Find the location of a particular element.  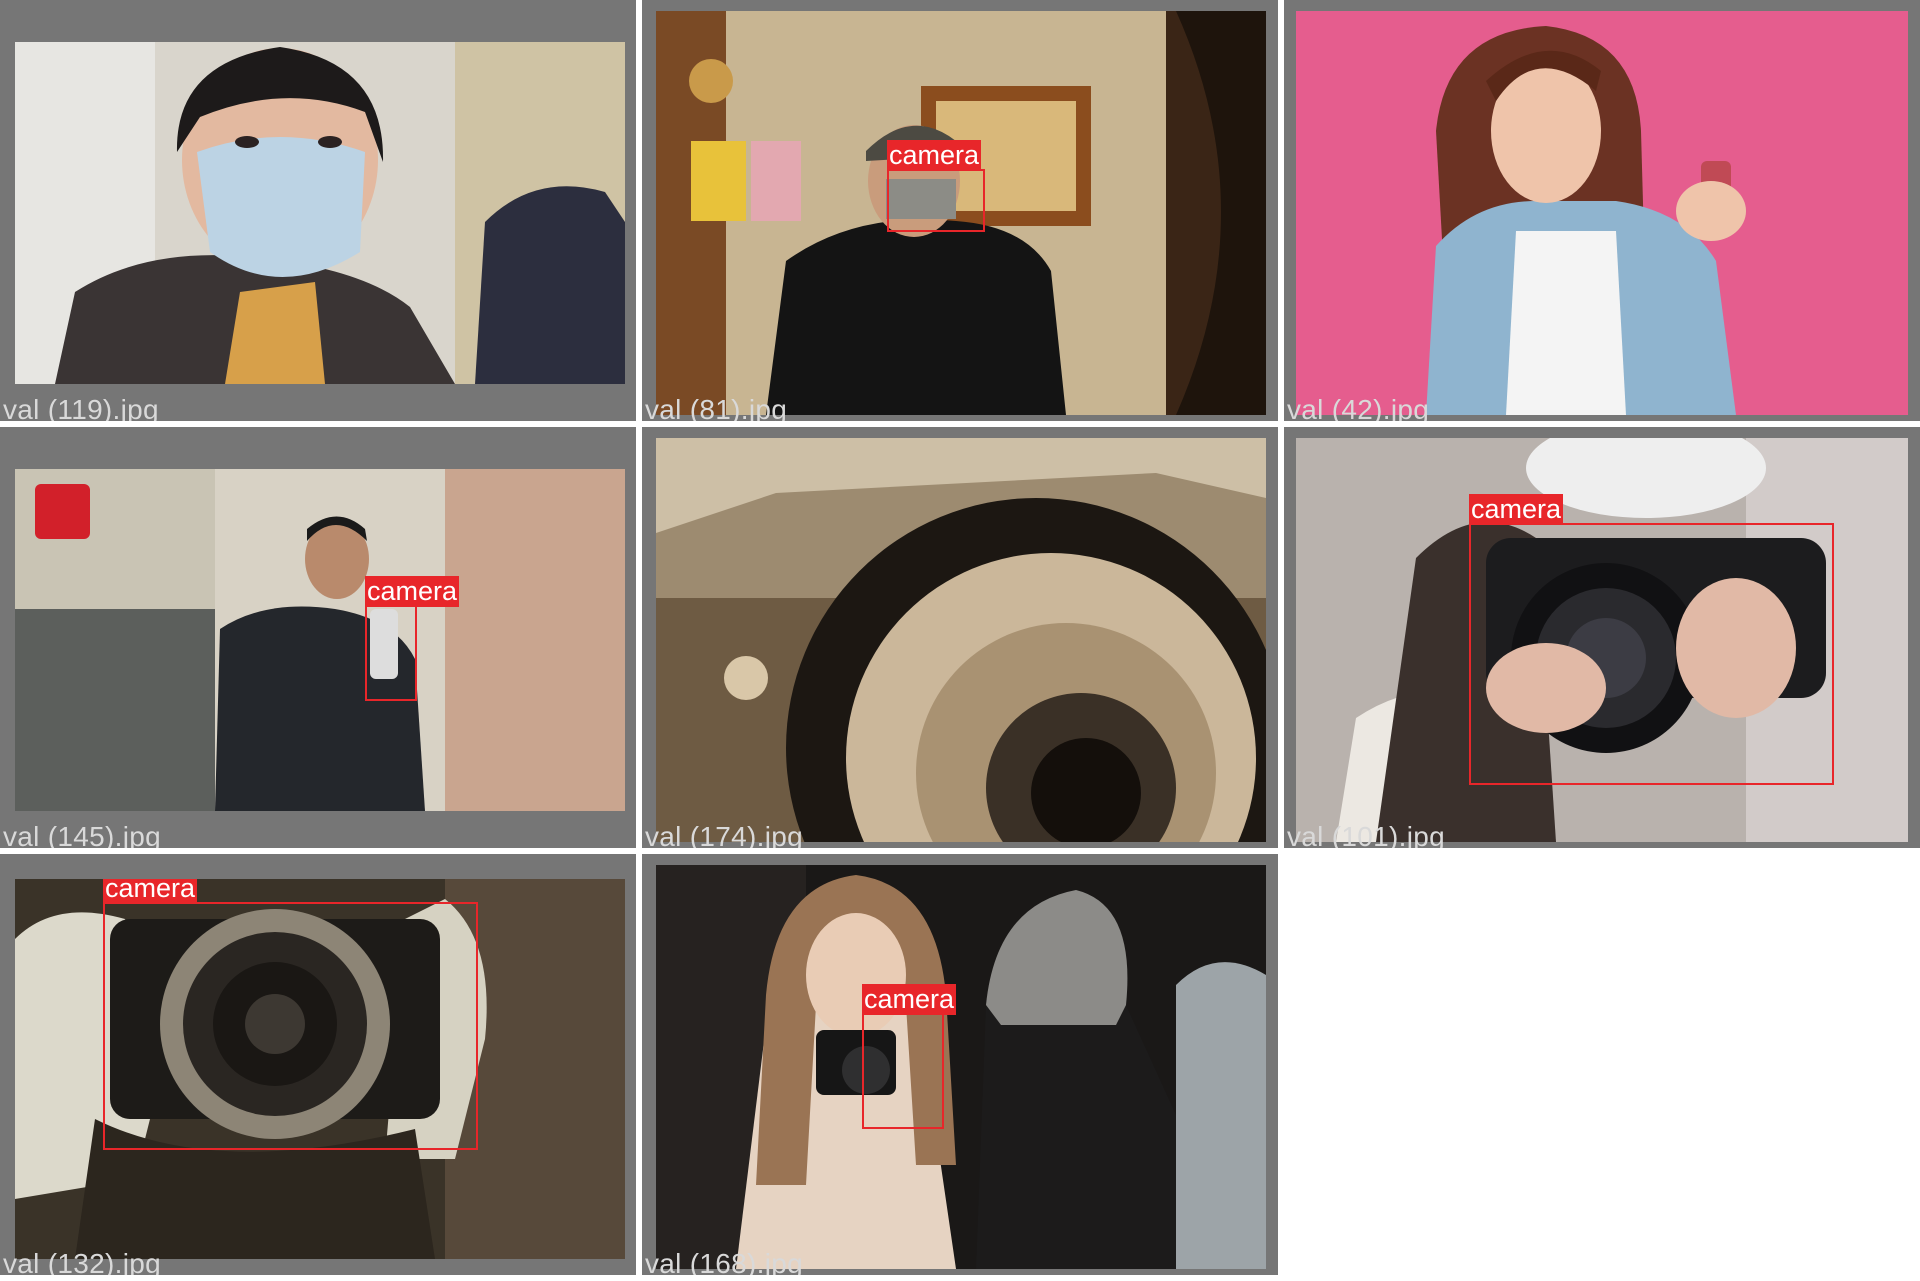

image-filename: val (101).jpg is located at coordinates (1366, 834).